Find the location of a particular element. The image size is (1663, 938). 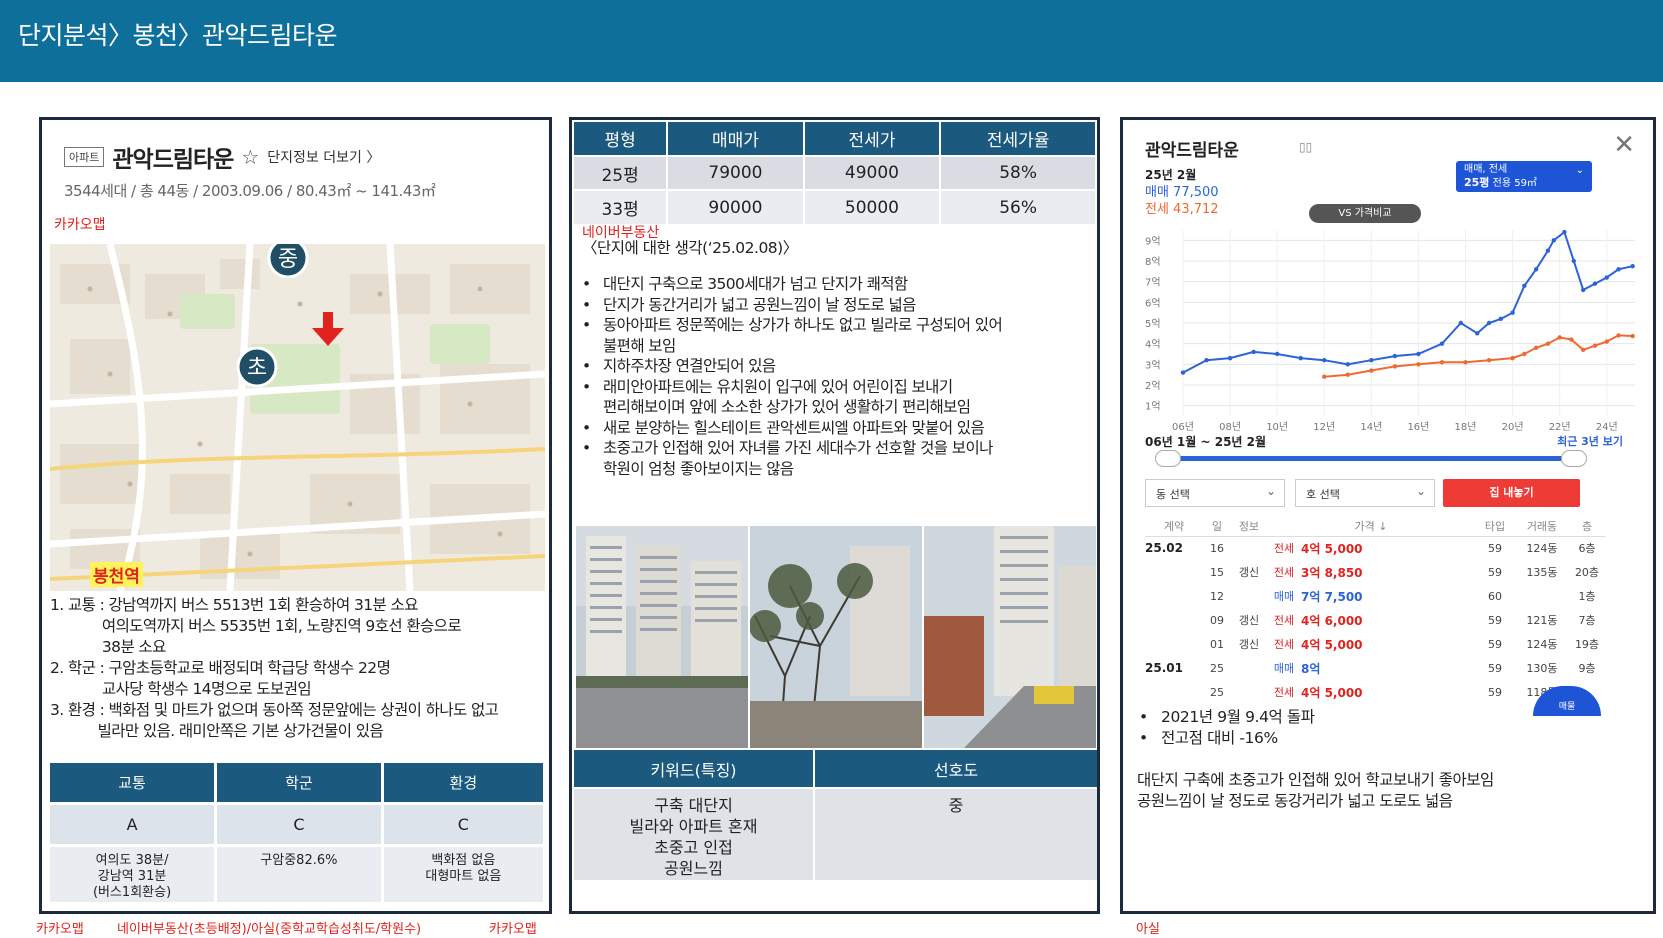

type-select-kind: 매매, 전세 is located at coordinates (1486, 169).